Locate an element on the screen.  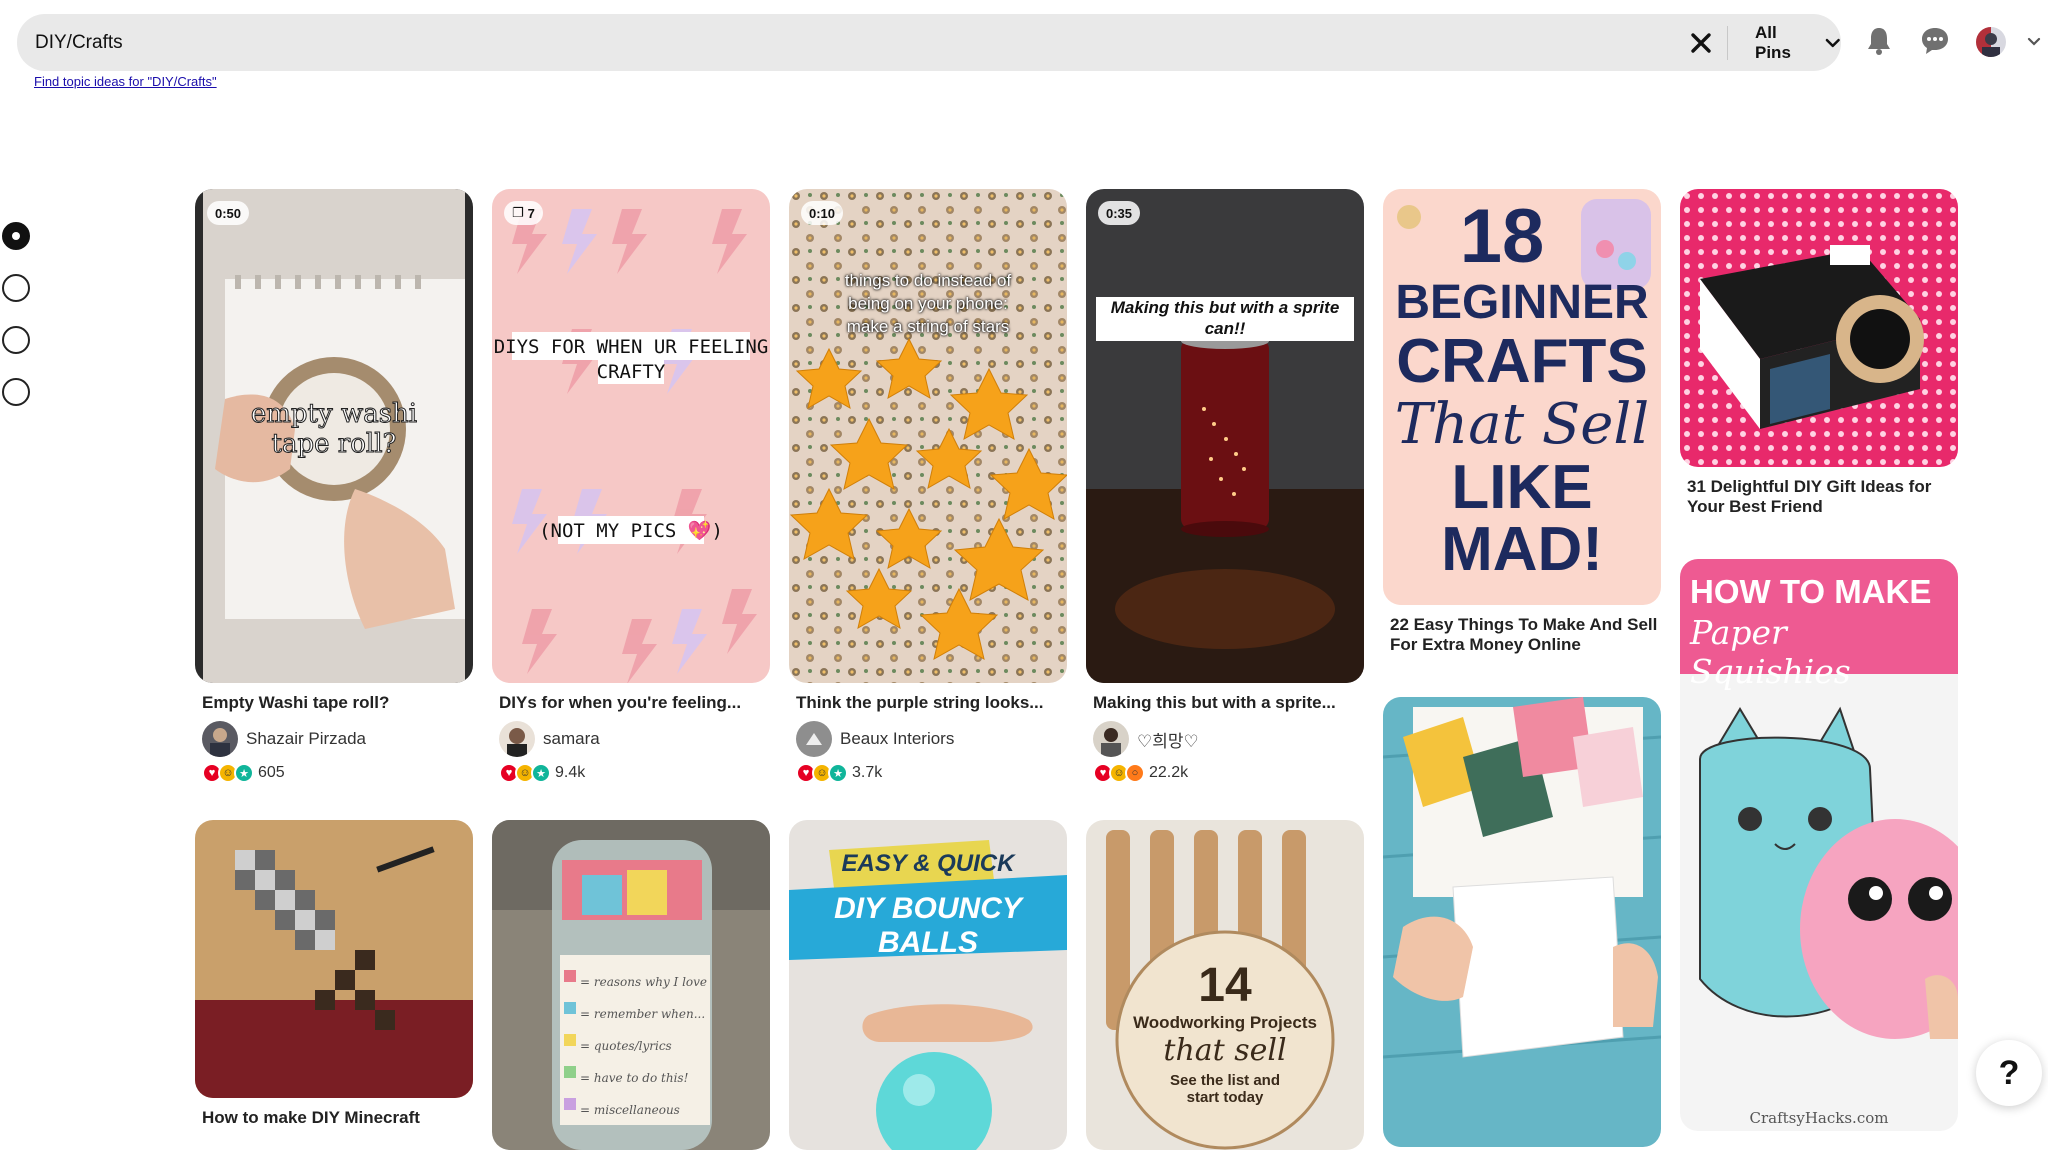
search-divider is located at coordinates (1727, 43).